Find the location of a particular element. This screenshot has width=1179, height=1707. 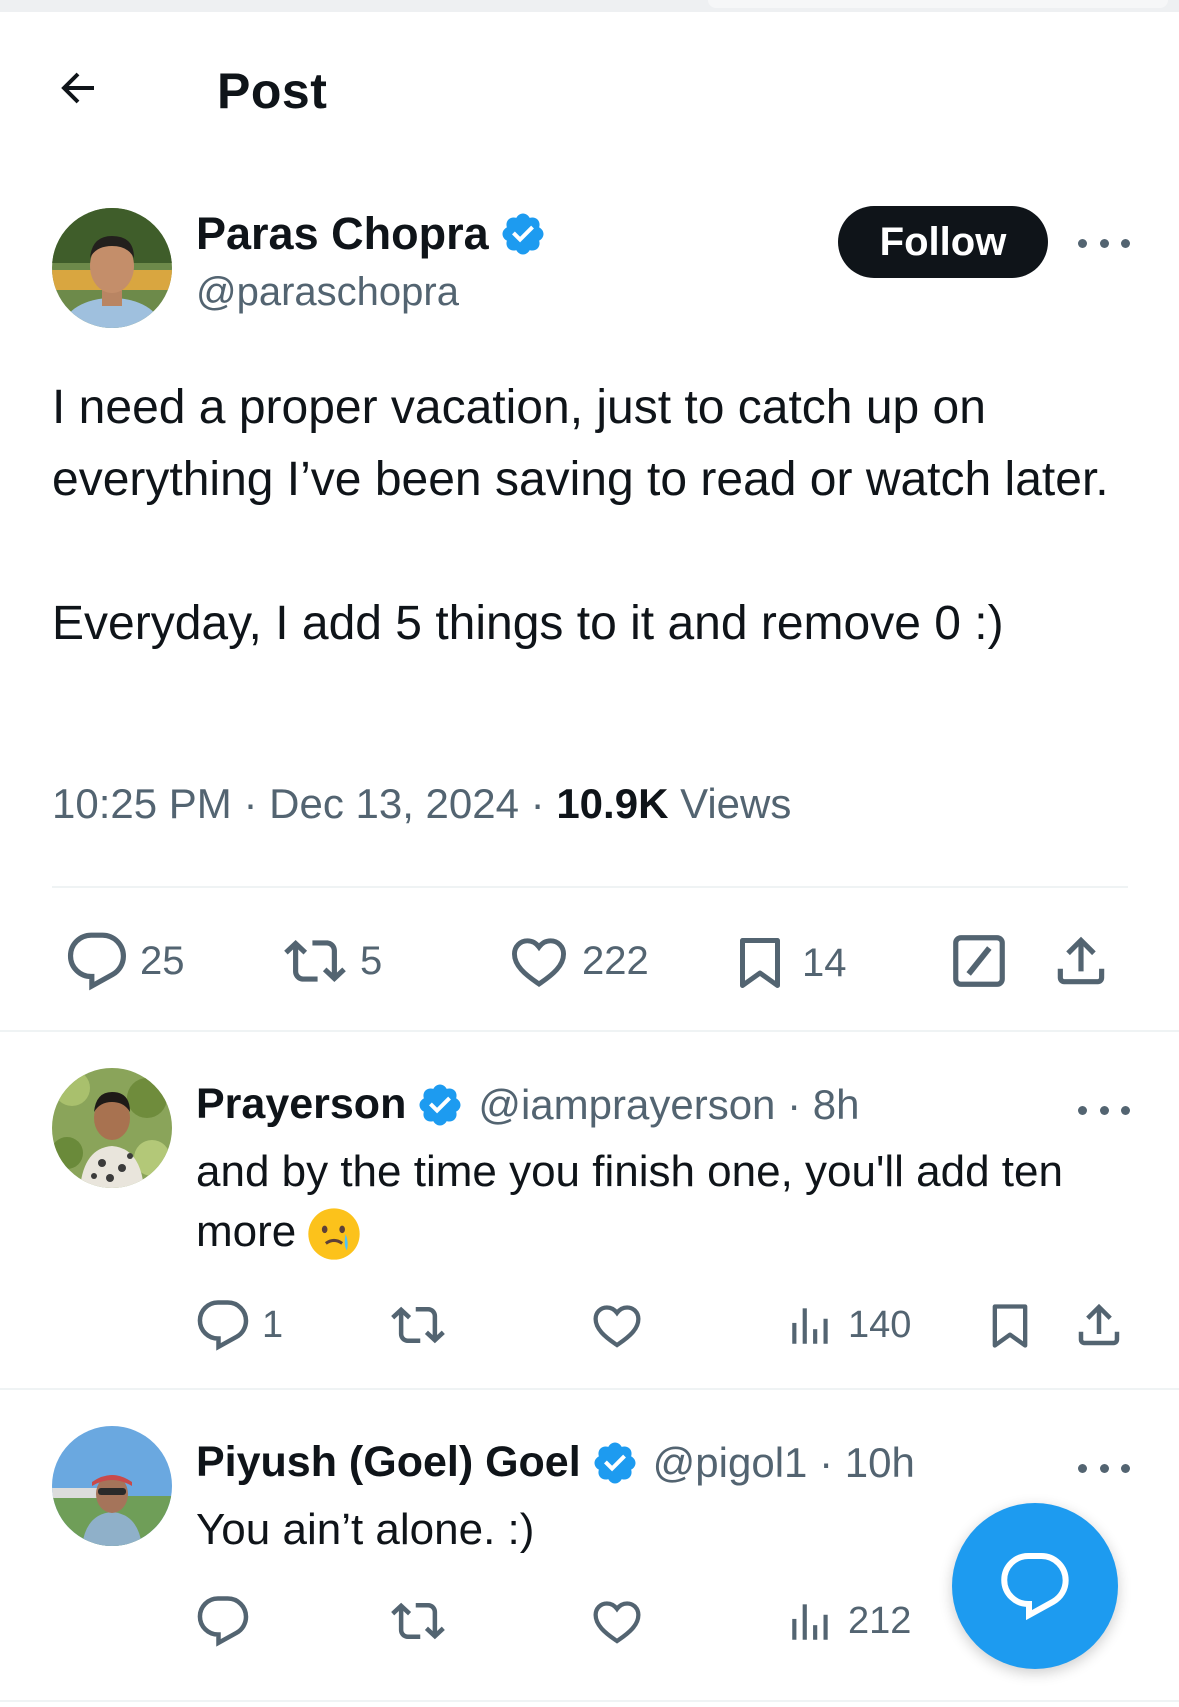

reply-author-handle: @pigol1 · 10h is located at coordinates (784, 1463).